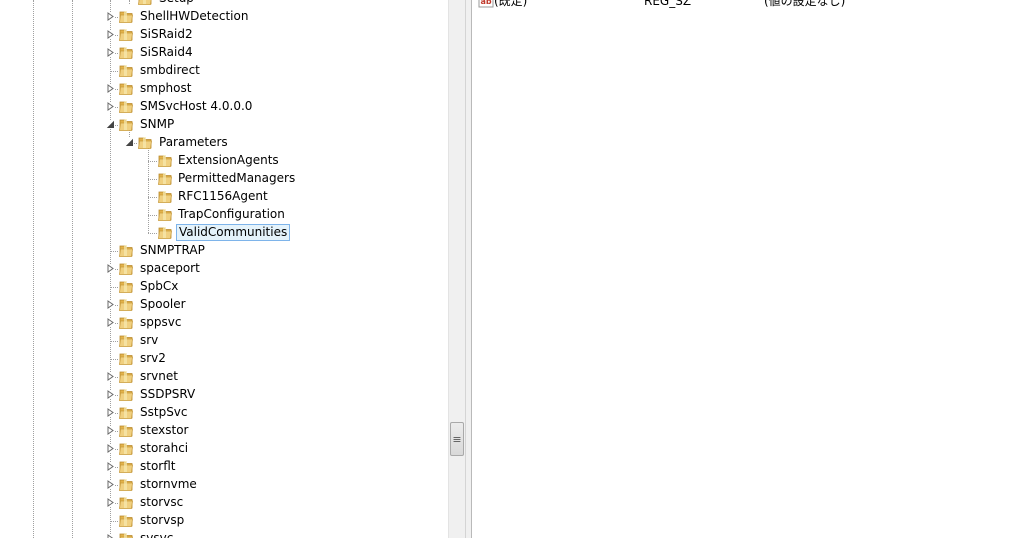 The width and height of the screenshot is (1024, 538). I want to click on tree-node: smphost, so click(224, 89).